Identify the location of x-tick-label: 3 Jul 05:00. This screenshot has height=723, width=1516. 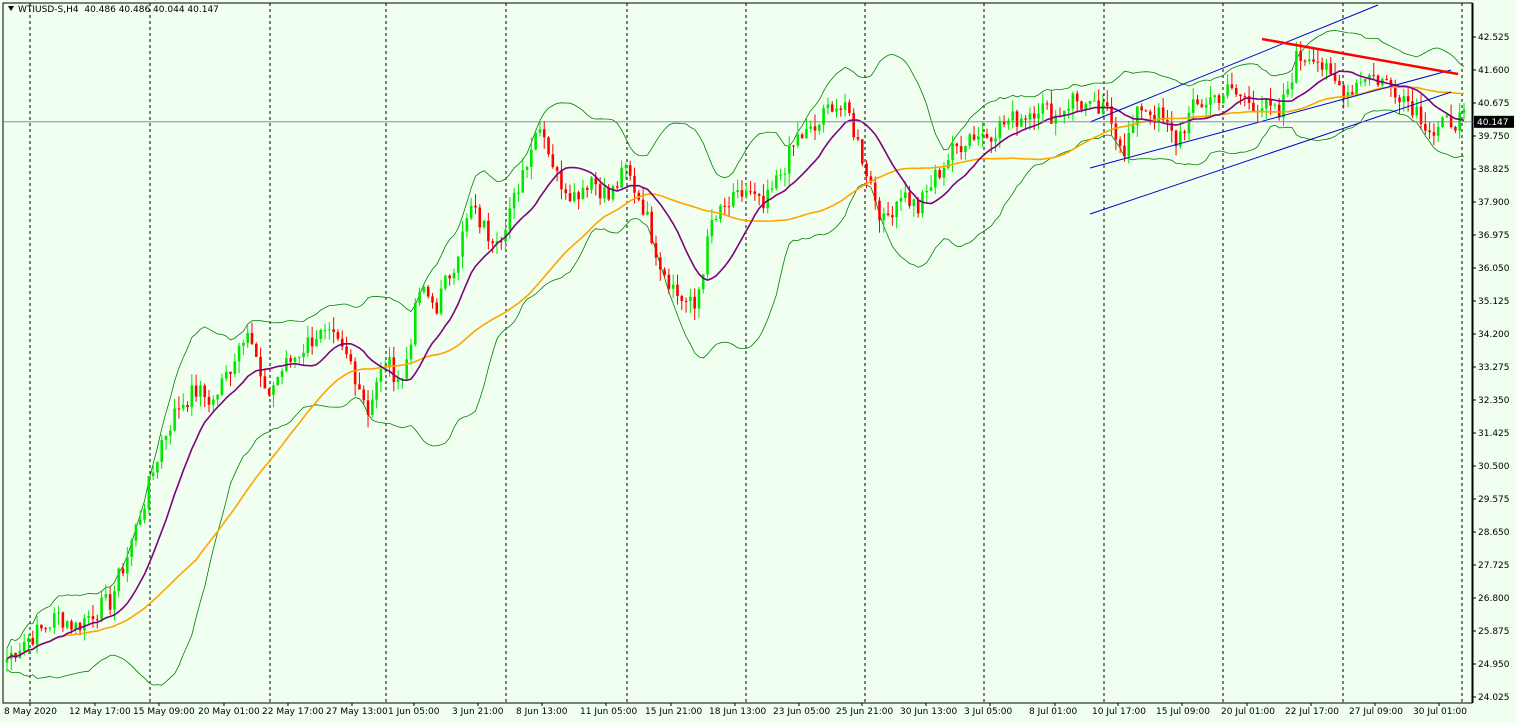
(988, 712).